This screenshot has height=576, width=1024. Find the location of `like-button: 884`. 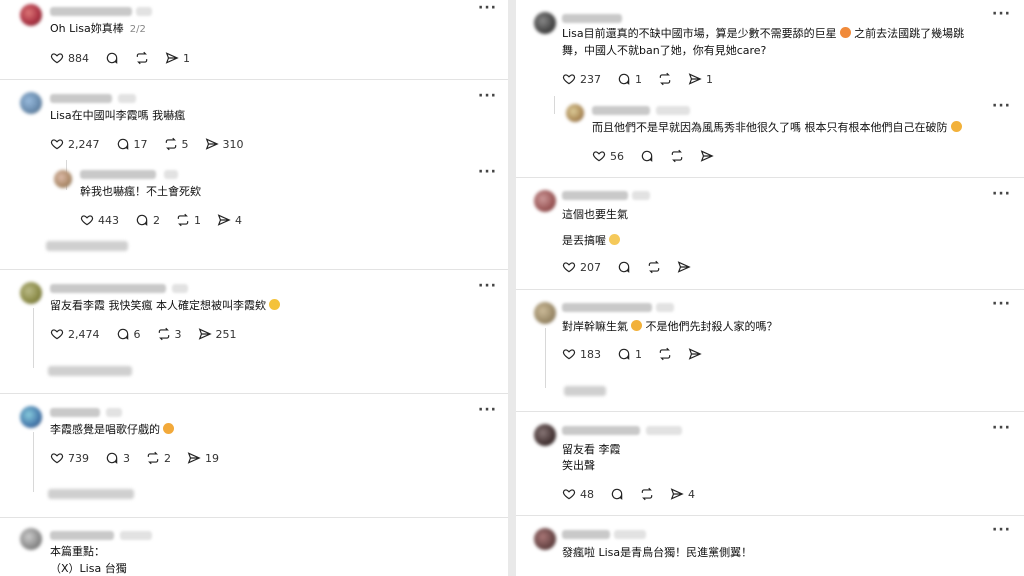

like-button: 884 is located at coordinates (69, 58).